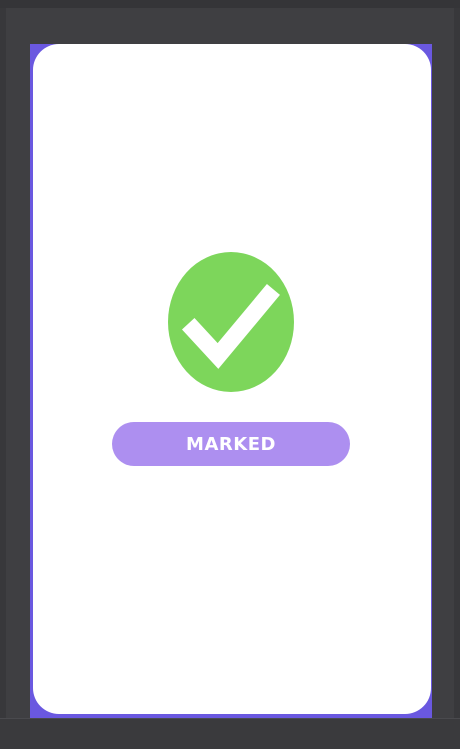 This screenshot has height=749, width=460. I want to click on navigation-bar, so click(230, 733).